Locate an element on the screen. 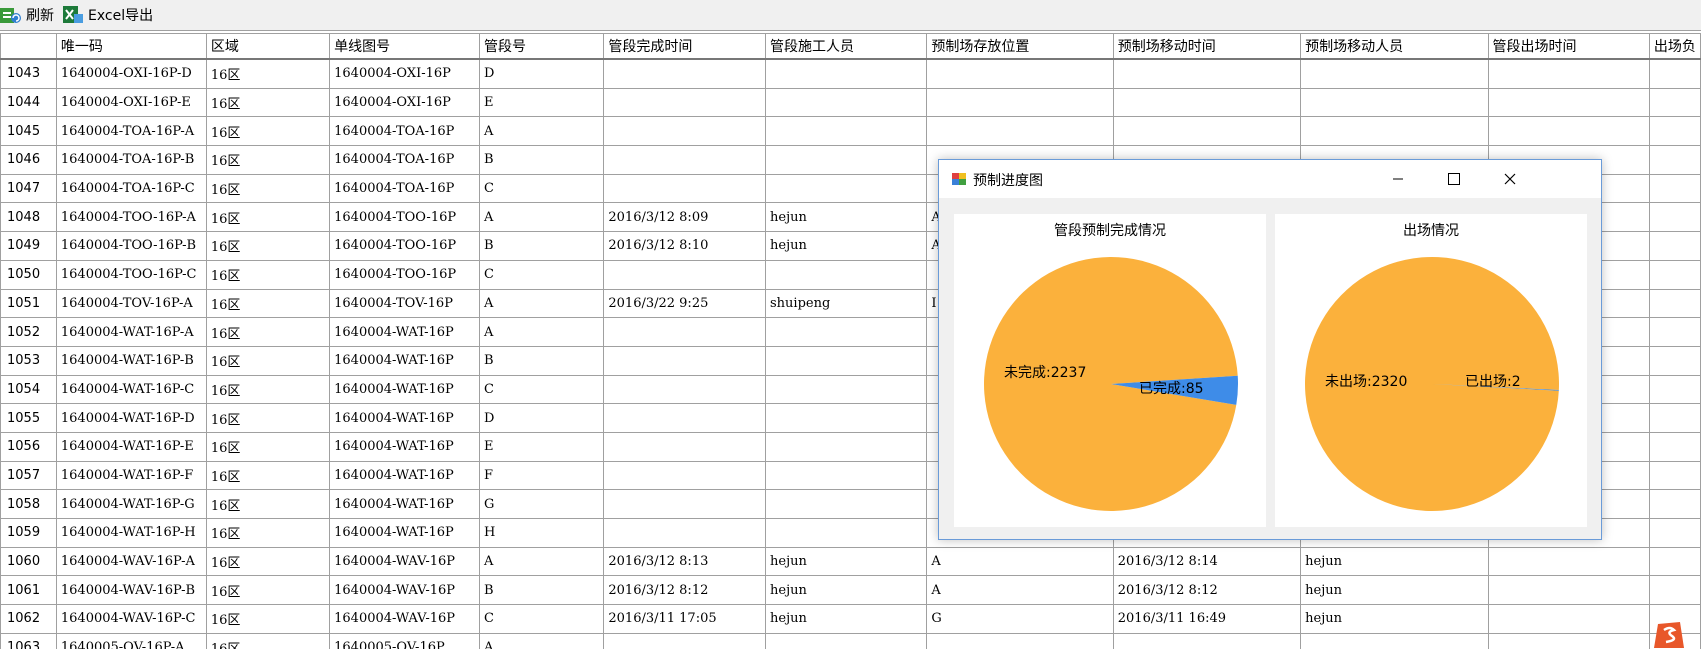 The width and height of the screenshot is (1701, 654). refresh-button: 刷新 is located at coordinates (27, 15).